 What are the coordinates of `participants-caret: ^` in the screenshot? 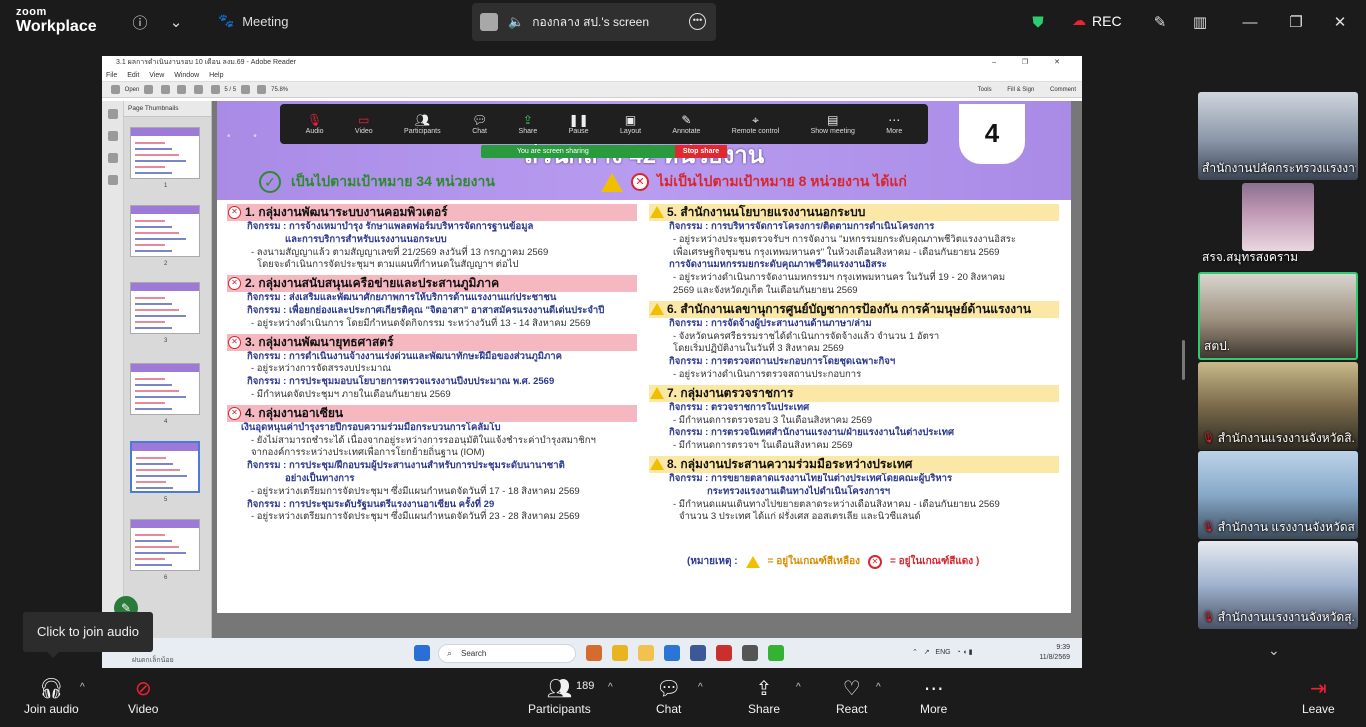 It's located at (610, 687).